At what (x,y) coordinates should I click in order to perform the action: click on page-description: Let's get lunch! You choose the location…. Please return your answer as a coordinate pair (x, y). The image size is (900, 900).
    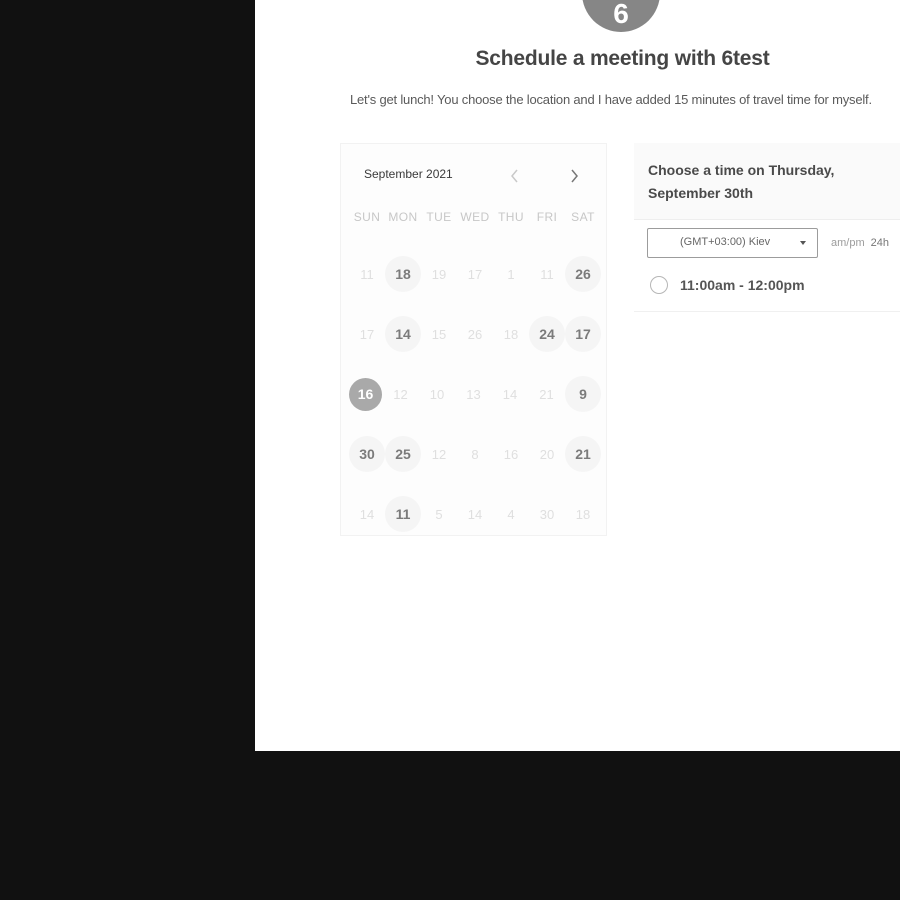
    Looking at the image, I should click on (611, 99).